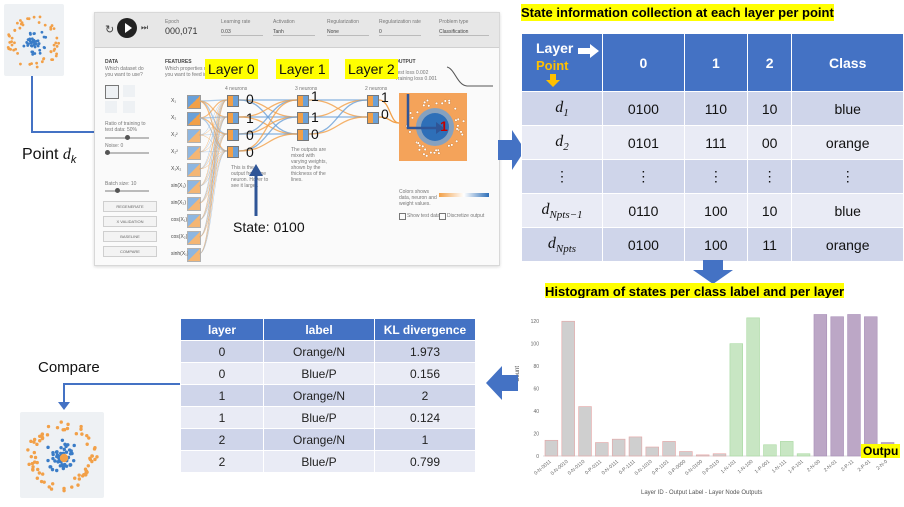  What do you see at coordinates (643, 244) in the screenshot?
I see `state-cell: 0100` at bounding box center [643, 244].